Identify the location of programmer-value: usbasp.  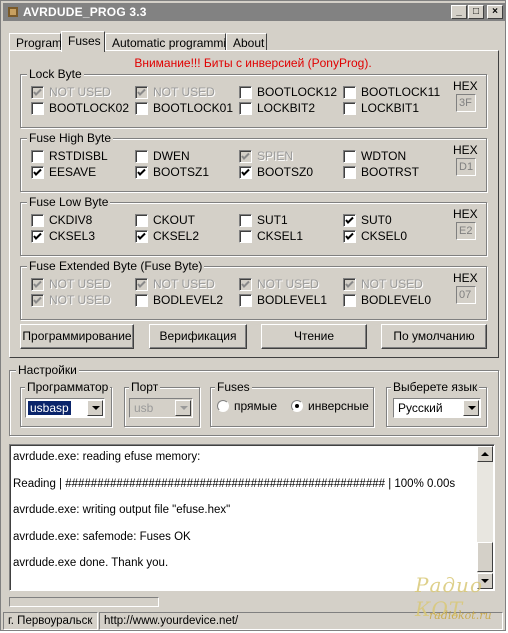
(49, 408).